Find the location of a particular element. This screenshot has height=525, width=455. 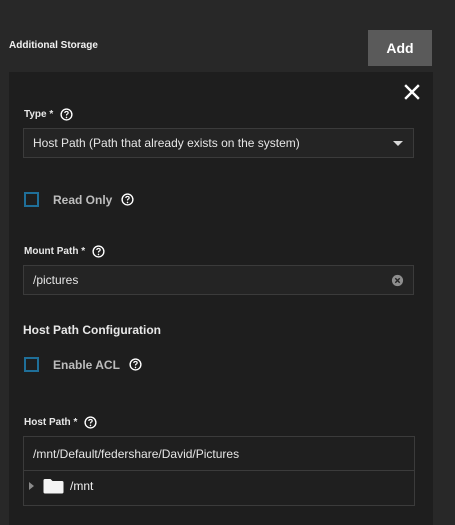

mount-path-label: Mount Path * is located at coordinates (64, 251).